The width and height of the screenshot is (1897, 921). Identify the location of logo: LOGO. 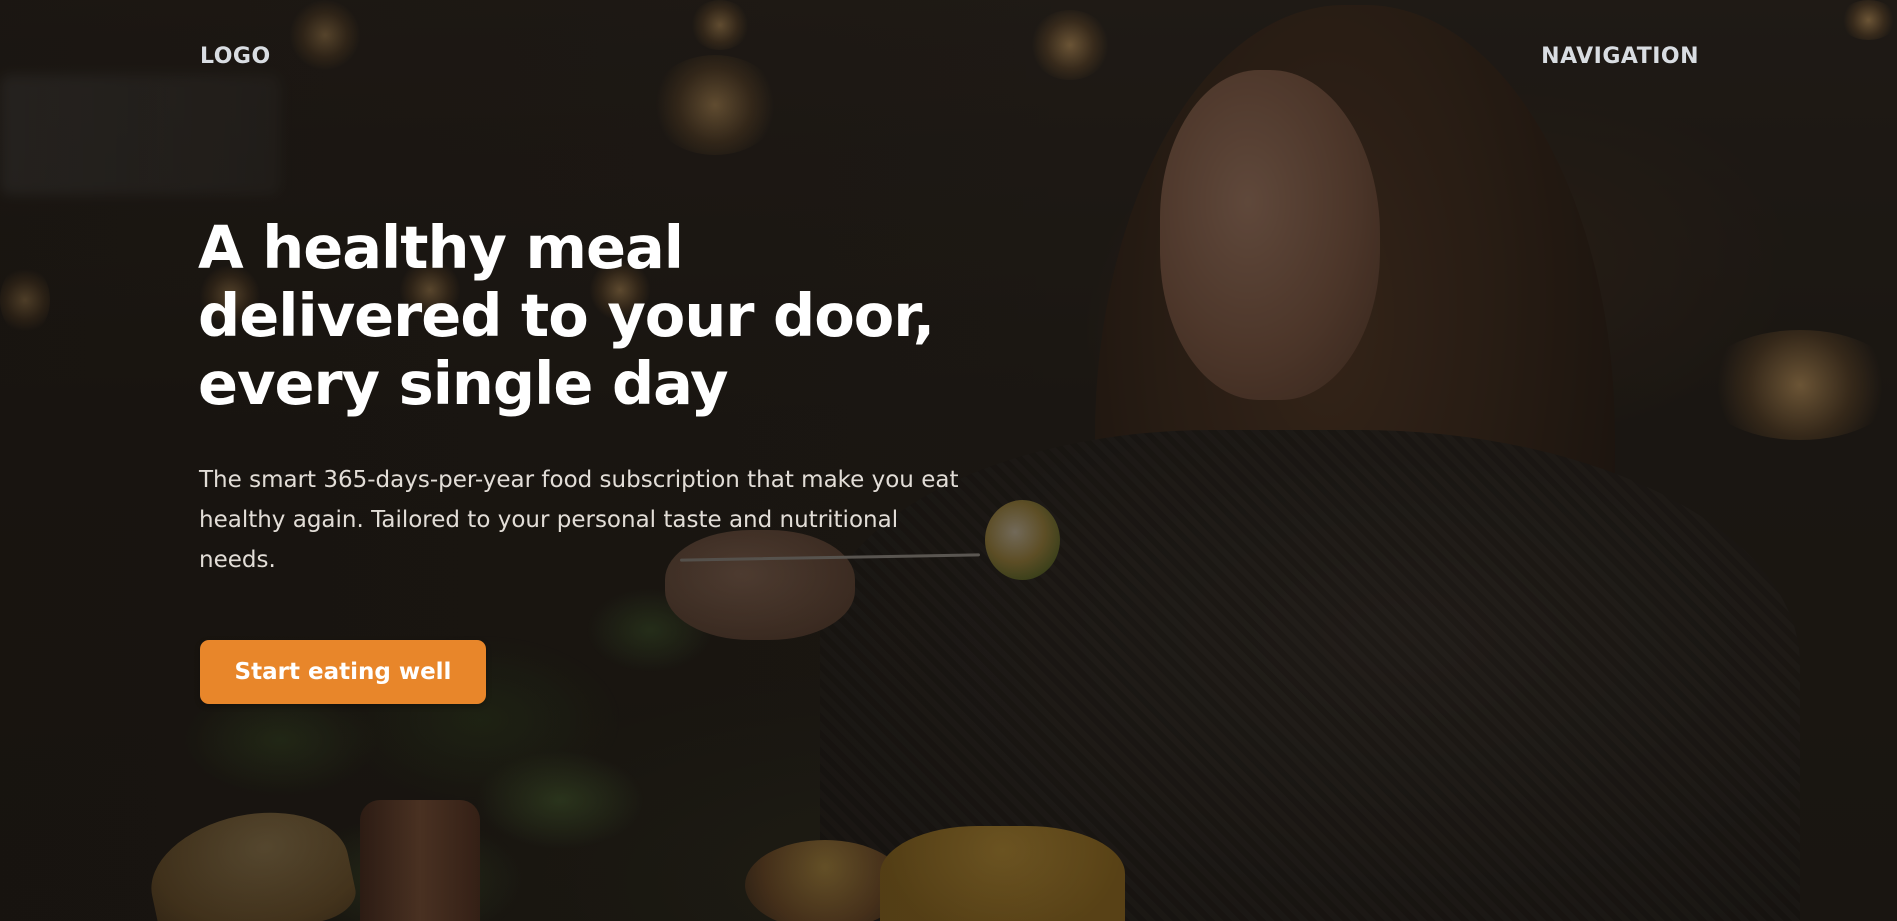
(235, 56).